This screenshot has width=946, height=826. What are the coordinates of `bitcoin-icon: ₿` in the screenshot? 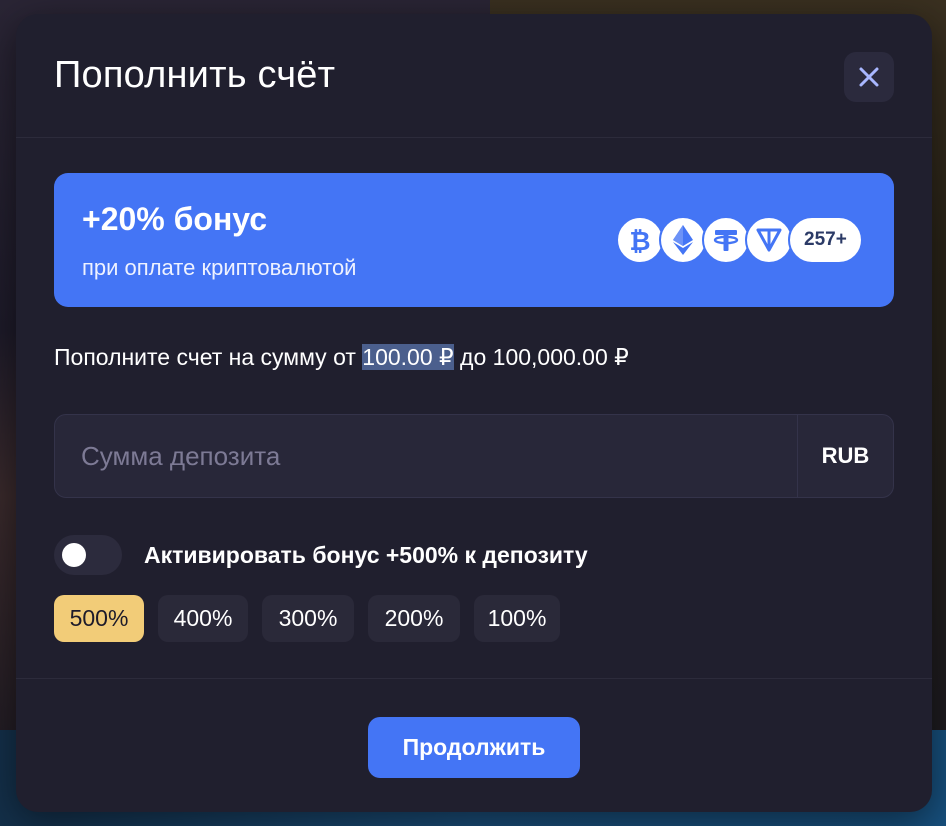 It's located at (640, 240).